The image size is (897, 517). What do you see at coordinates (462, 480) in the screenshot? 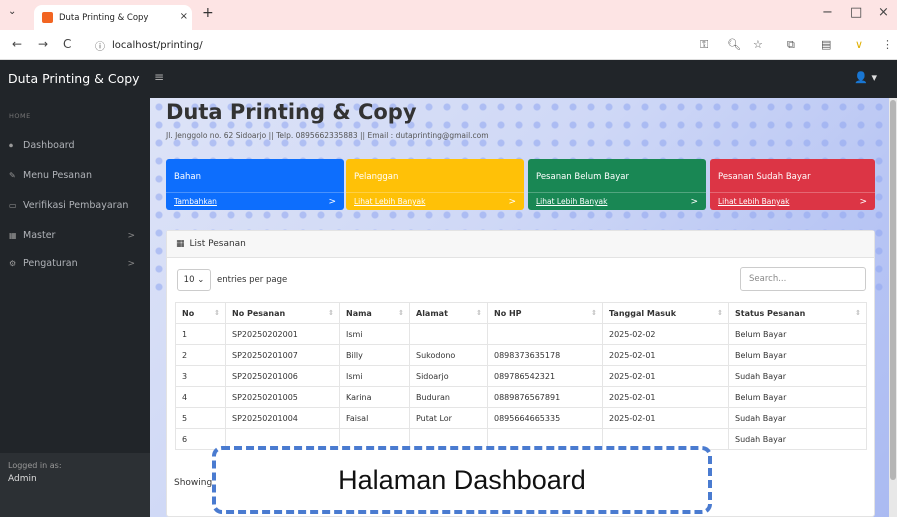
I see `caption-label: Halaman Dashboard` at bounding box center [462, 480].